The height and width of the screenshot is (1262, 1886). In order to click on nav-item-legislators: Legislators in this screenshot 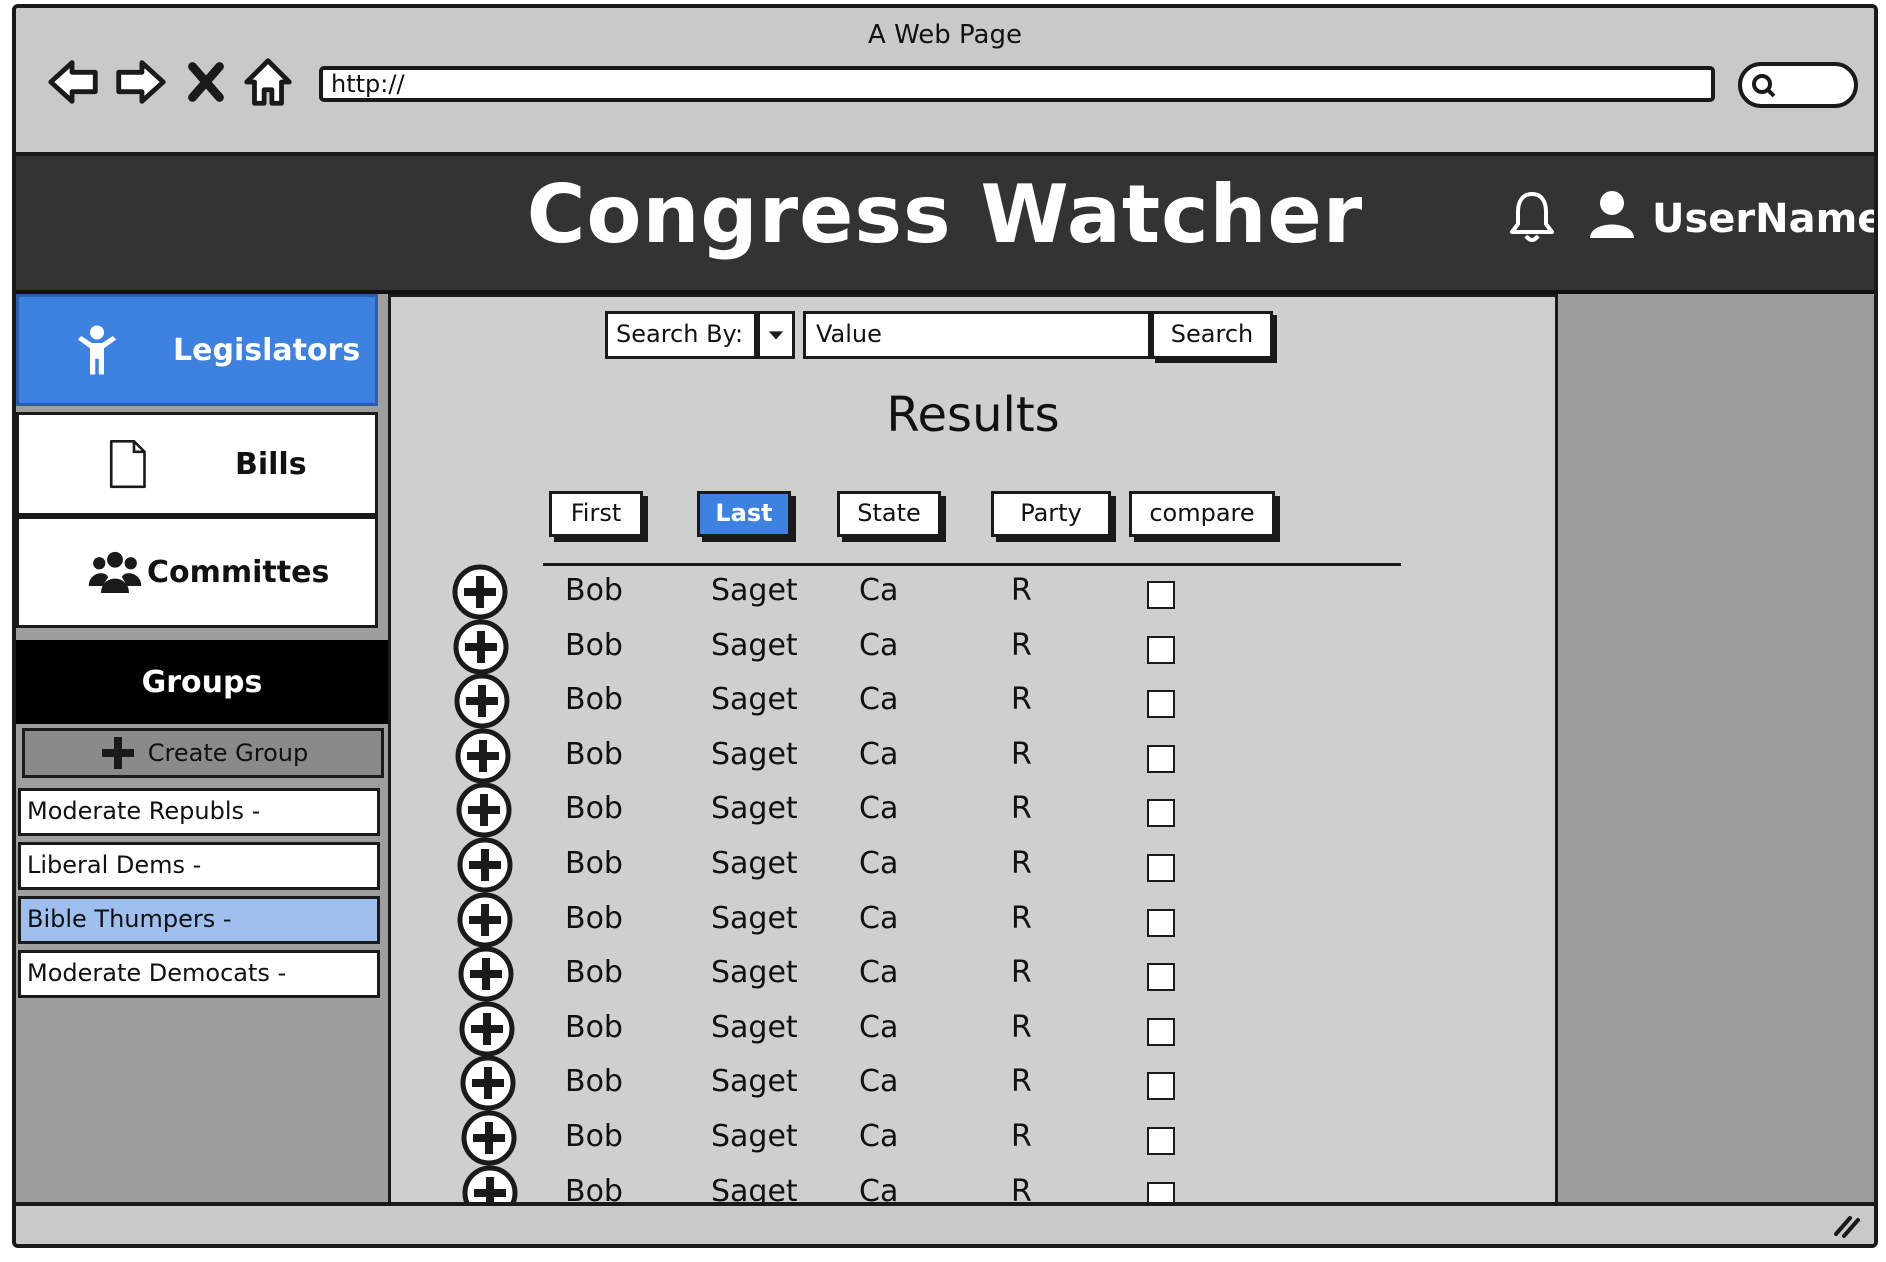, I will do `click(197, 350)`.